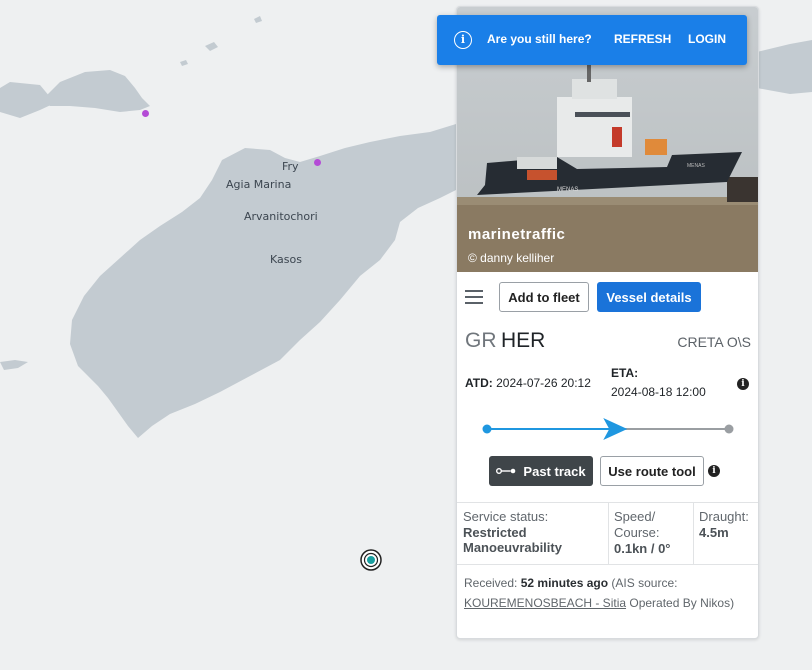  Describe the element at coordinates (608, 343) in the screenshot. I see `destination: GR HER CRETA O\S` at that location.